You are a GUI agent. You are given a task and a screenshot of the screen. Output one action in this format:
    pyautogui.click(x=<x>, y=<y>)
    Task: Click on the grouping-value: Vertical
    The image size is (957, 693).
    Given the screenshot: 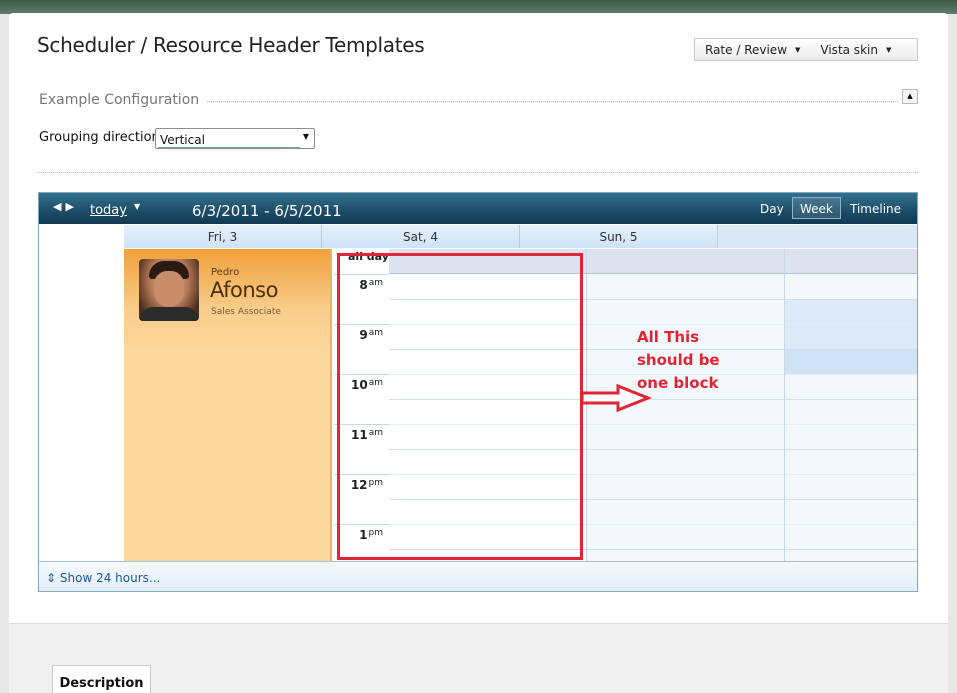 What is the action you would take?
    pyautogui.click(x=182, y=140)
    